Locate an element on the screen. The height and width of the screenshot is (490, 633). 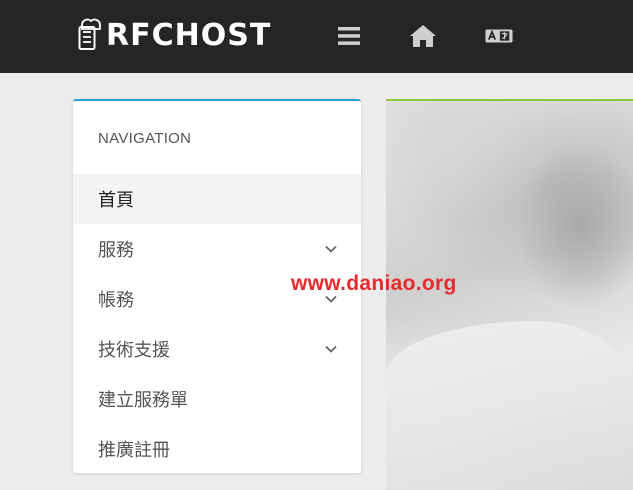
language-icon is located at coordinates (499, 36).